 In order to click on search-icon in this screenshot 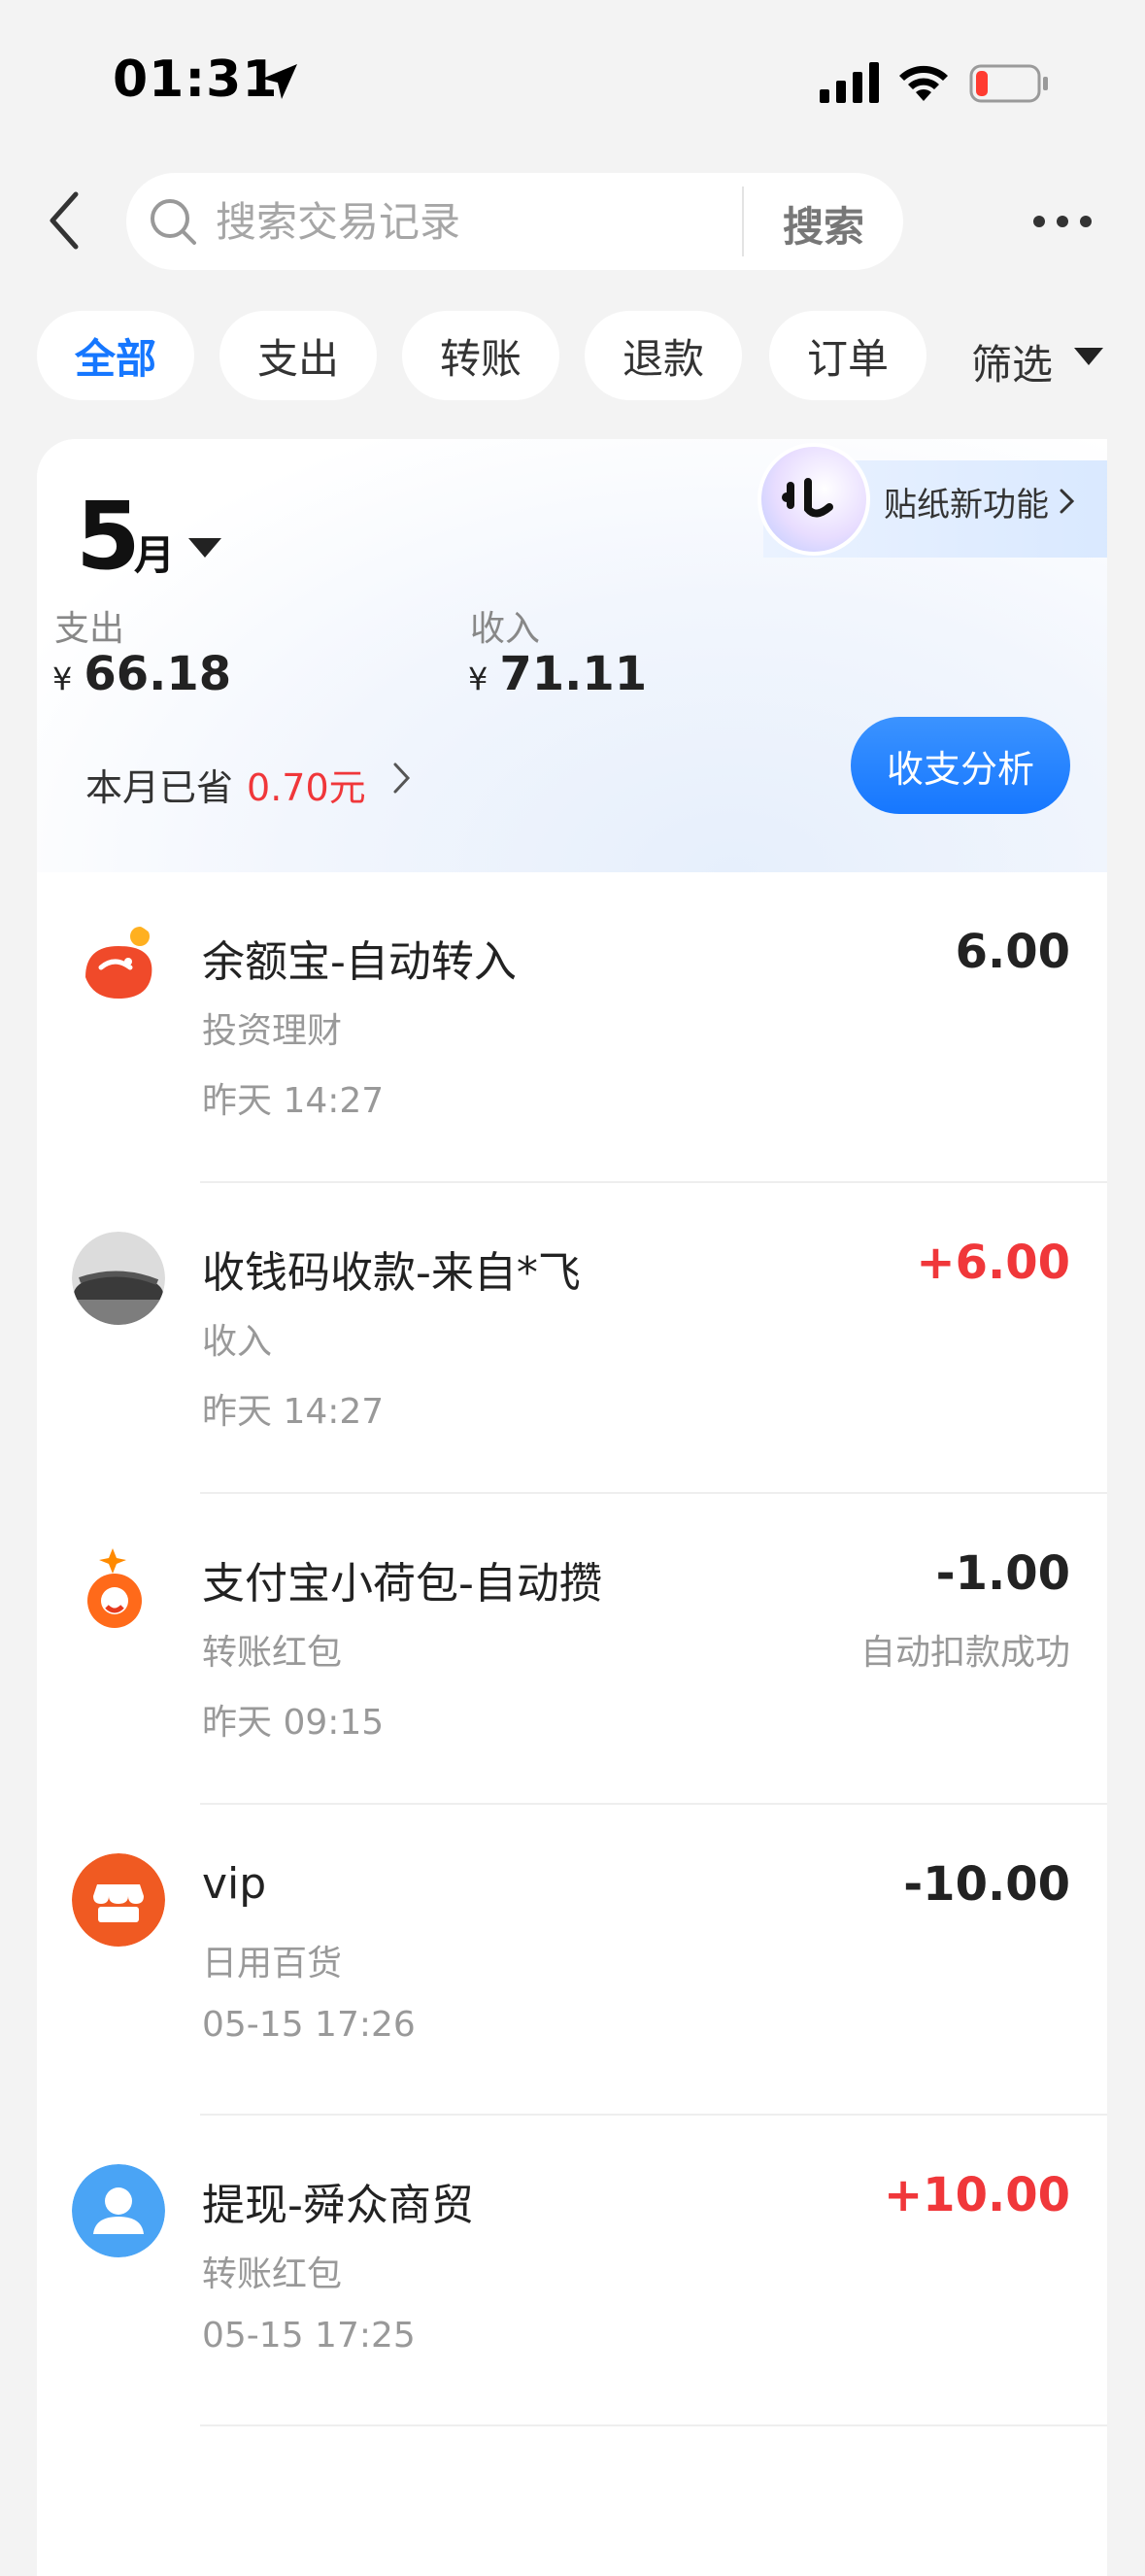, I will do `click(173, 222)`.